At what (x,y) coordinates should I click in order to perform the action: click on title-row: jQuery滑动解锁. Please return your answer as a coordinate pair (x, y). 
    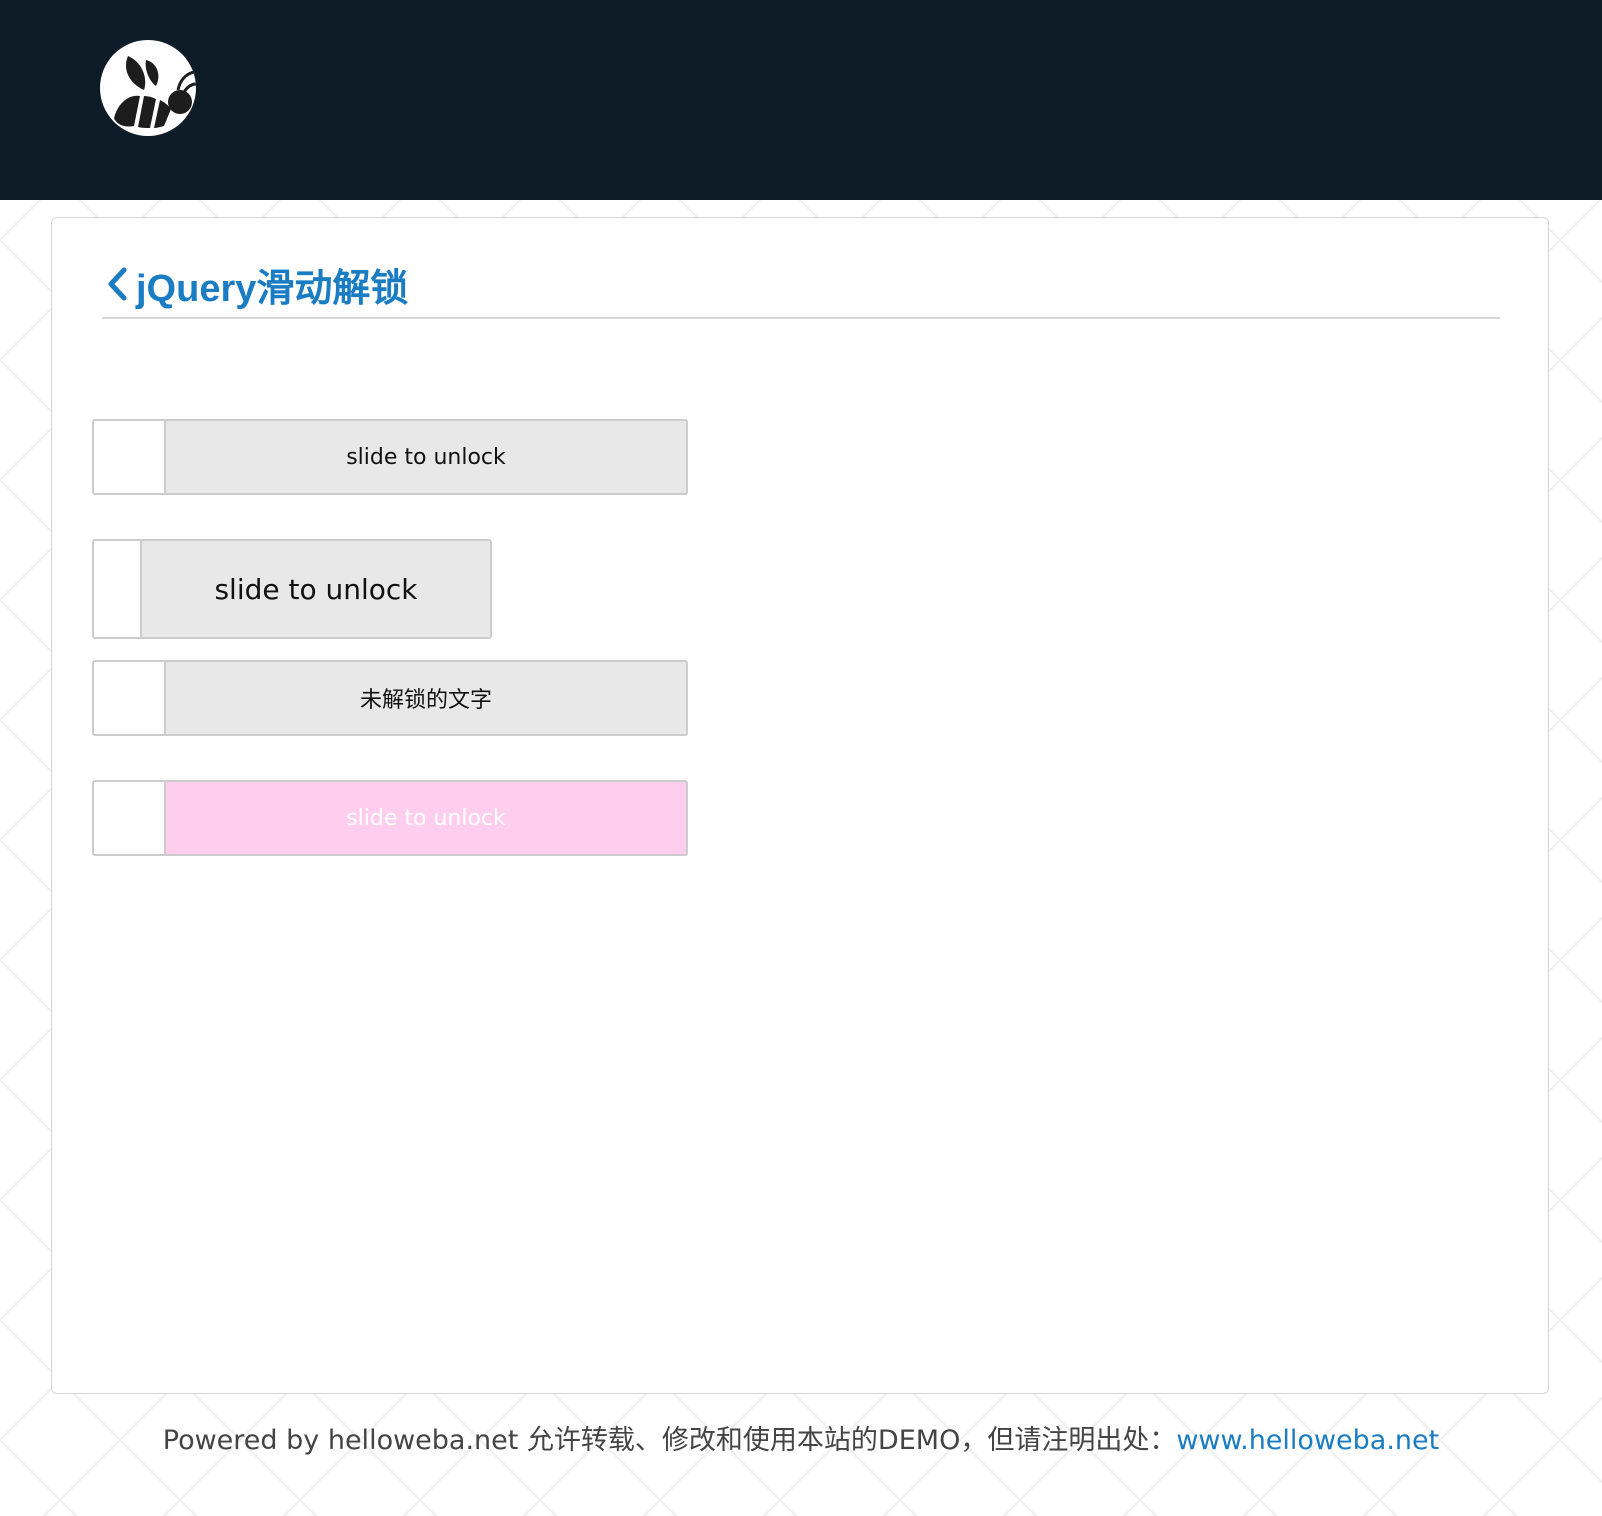
    Looking at the image, I should click on (256, 284).